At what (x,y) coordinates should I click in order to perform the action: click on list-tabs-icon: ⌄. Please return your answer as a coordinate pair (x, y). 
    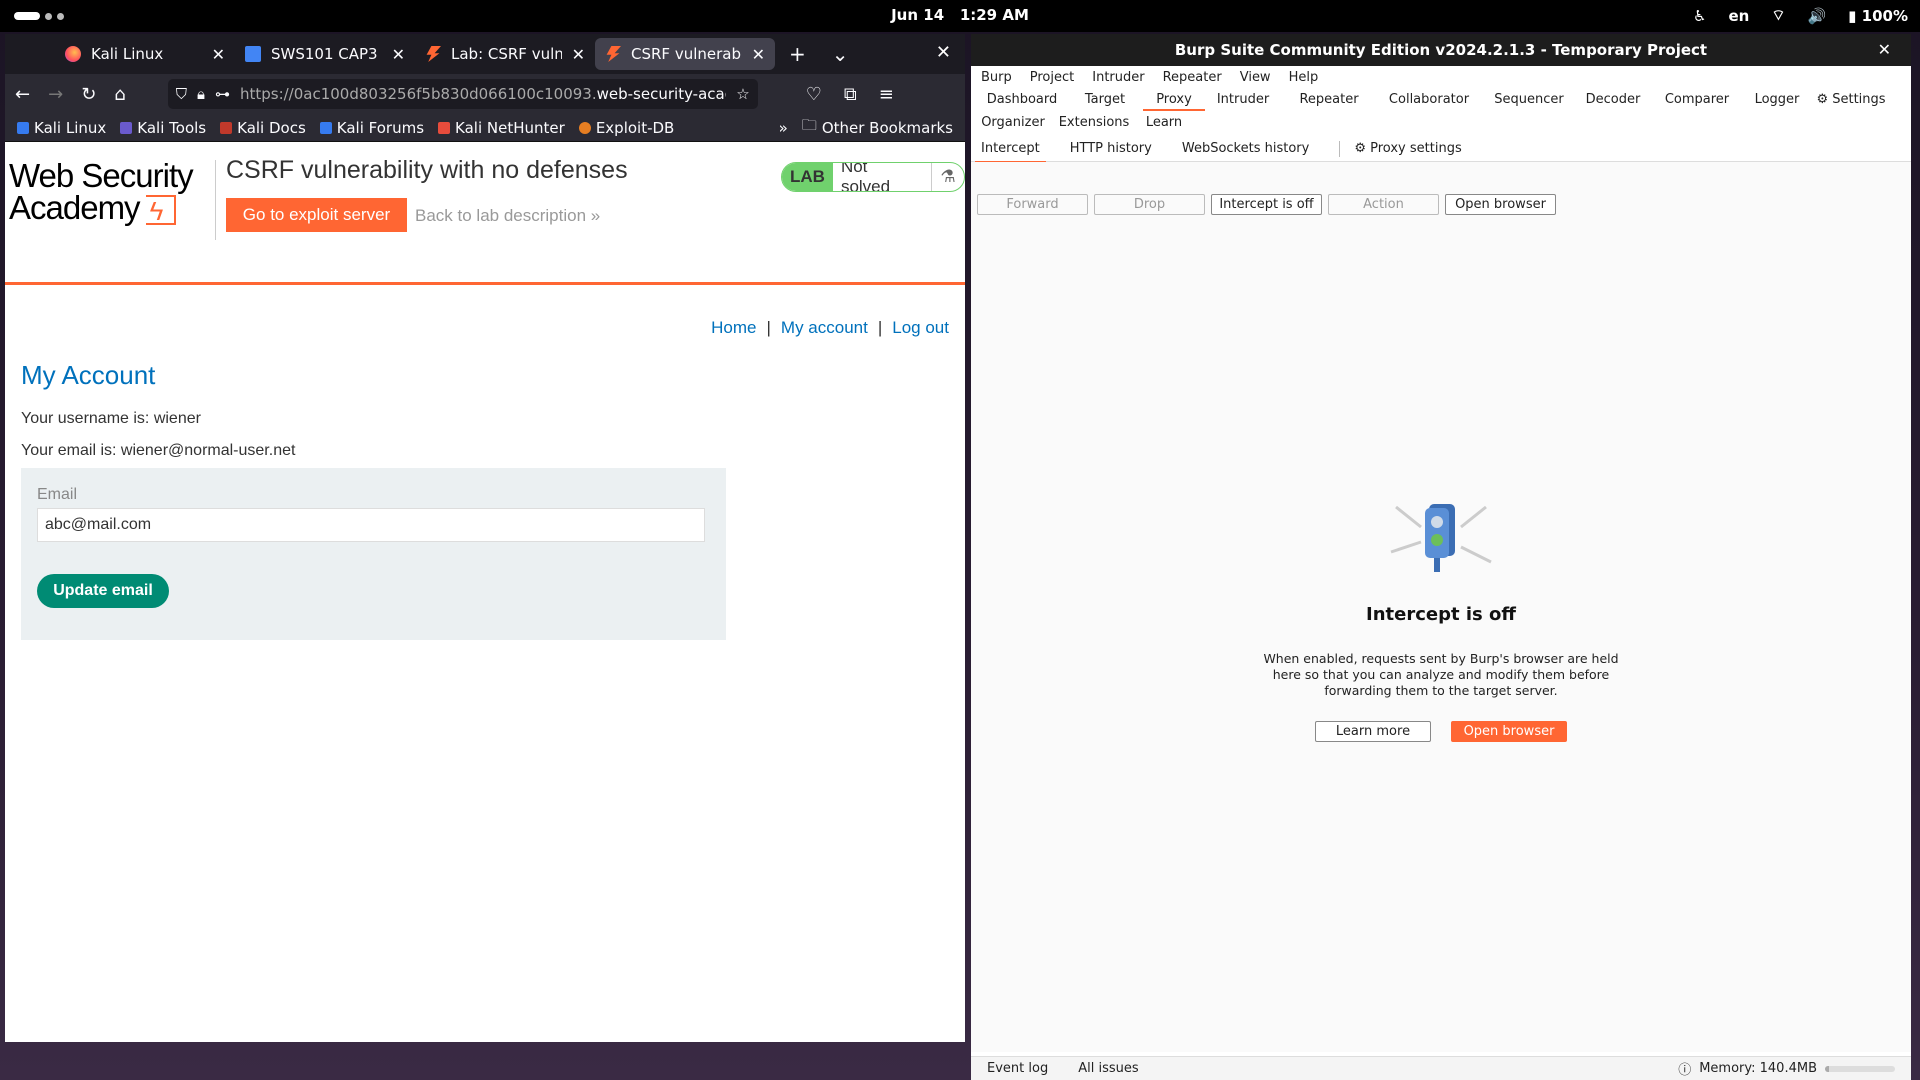
    Looking at the image, I should click on (840, 54).